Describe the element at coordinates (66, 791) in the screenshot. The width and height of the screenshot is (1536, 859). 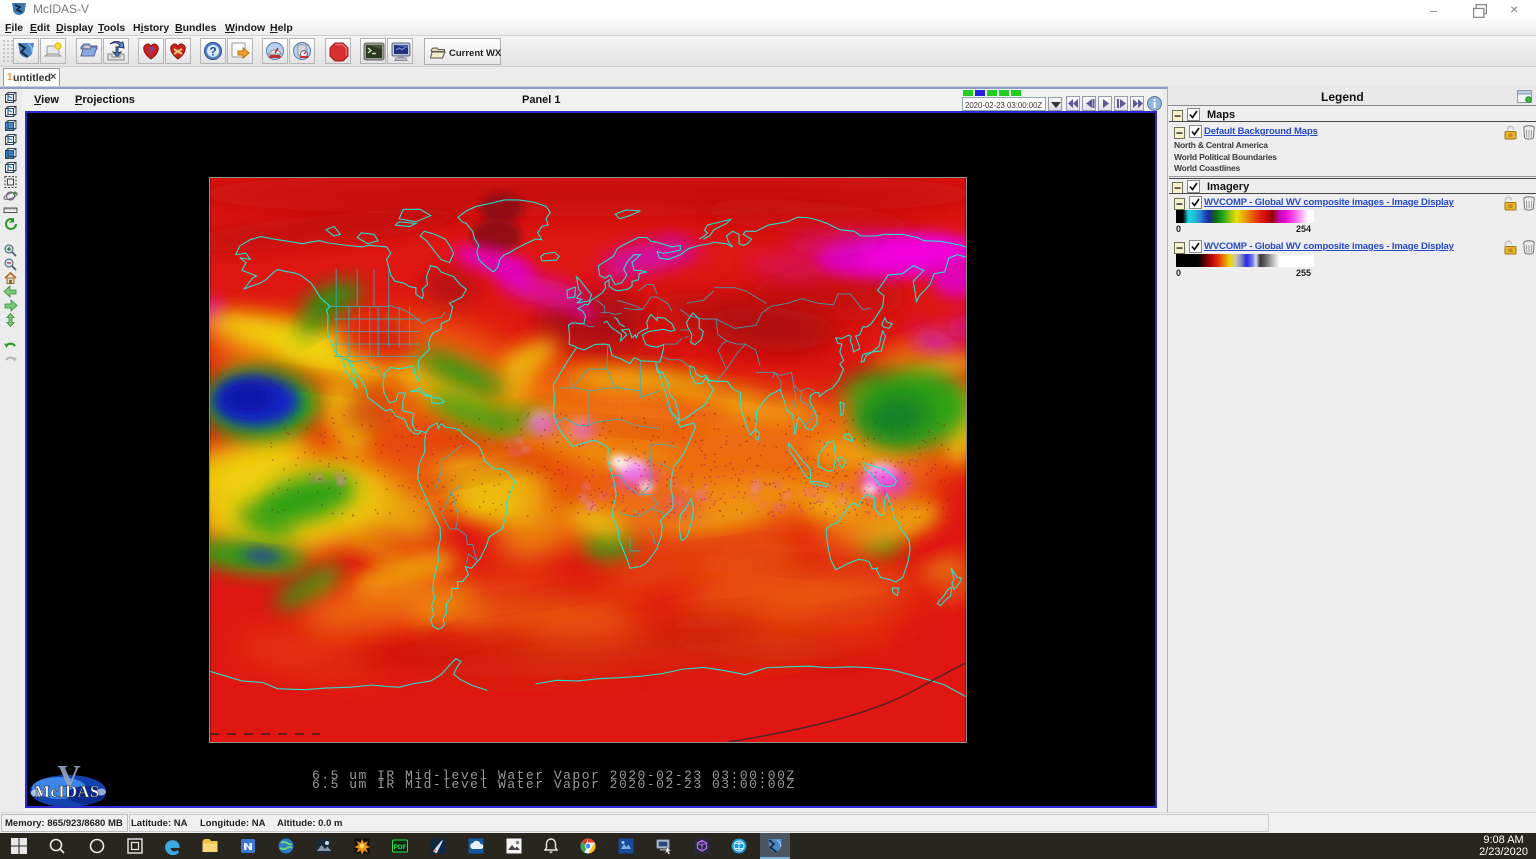
I see `svg-text: McIDAS` at that location.